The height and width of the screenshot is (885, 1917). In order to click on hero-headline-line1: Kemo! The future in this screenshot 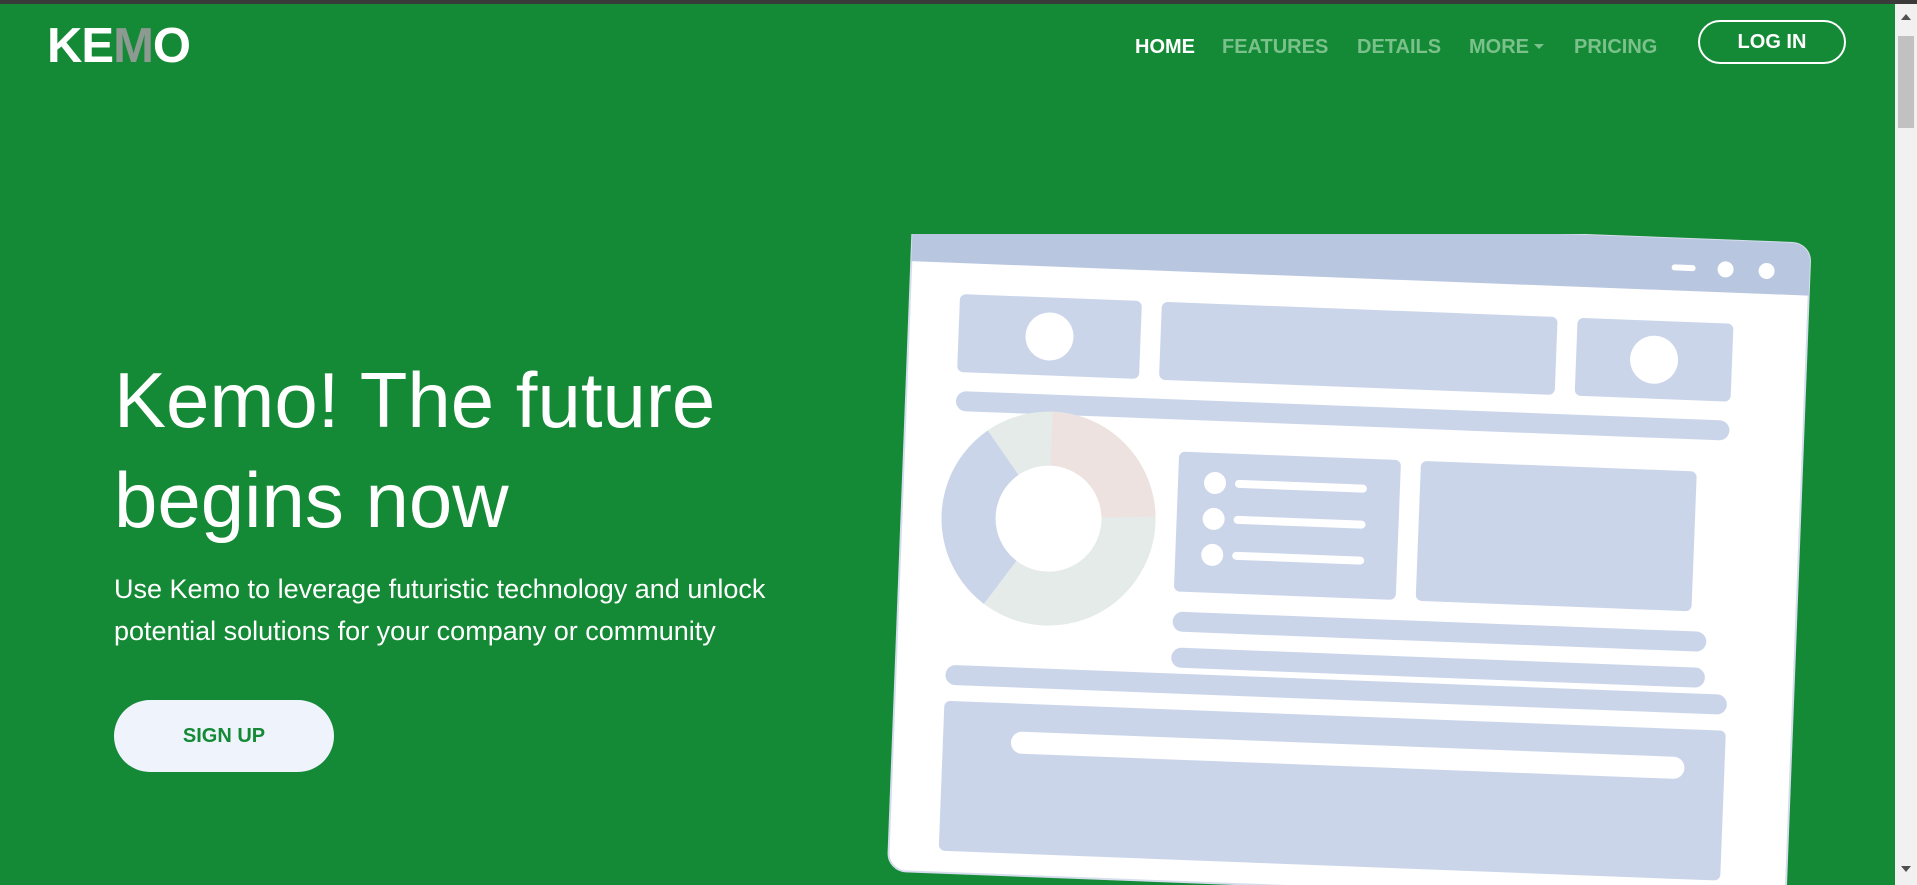, I will do `click(415, 400)`.